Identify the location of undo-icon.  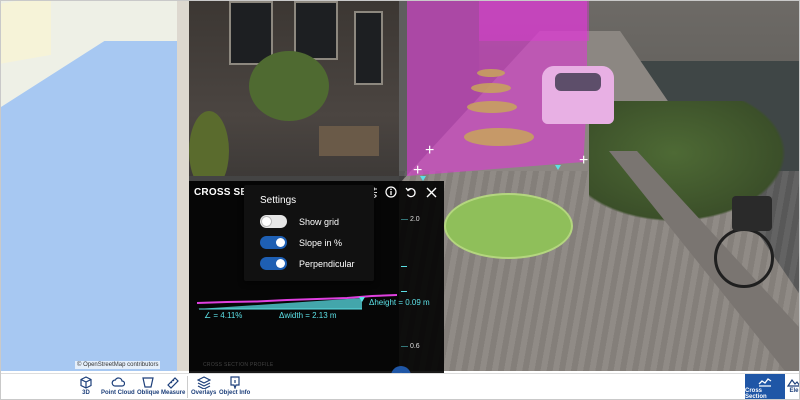
(411, 192).